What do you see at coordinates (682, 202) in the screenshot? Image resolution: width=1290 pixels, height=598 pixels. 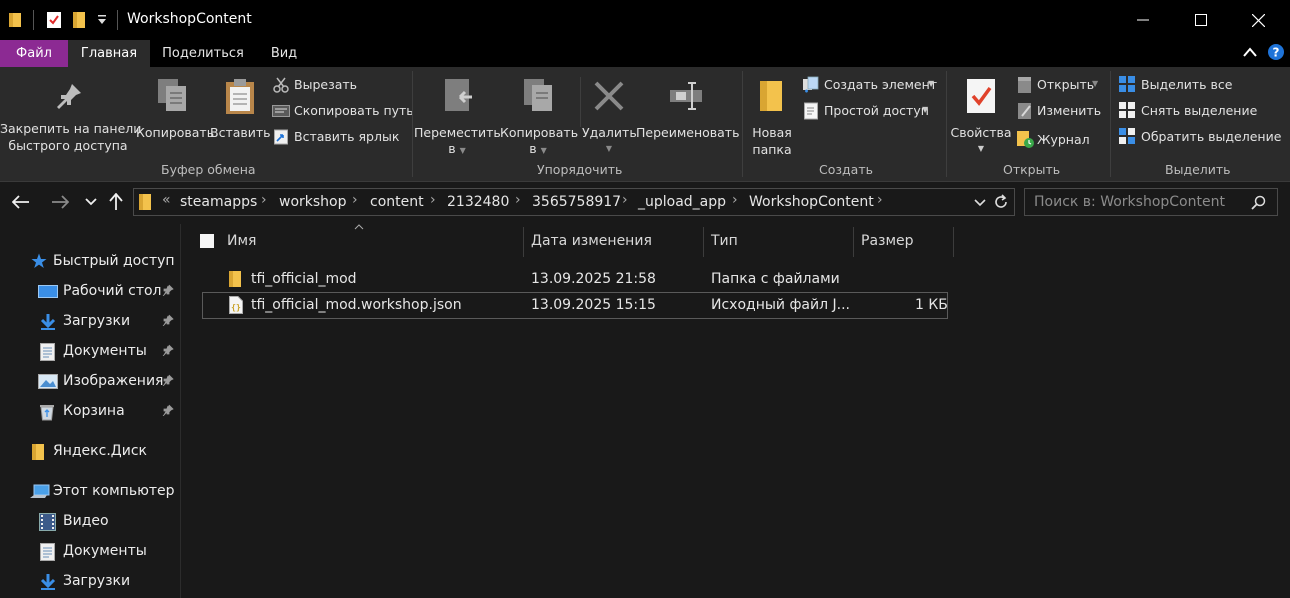 I see `breadcrumb-upload-app: _upload_app` at bounding box center [682, 202].